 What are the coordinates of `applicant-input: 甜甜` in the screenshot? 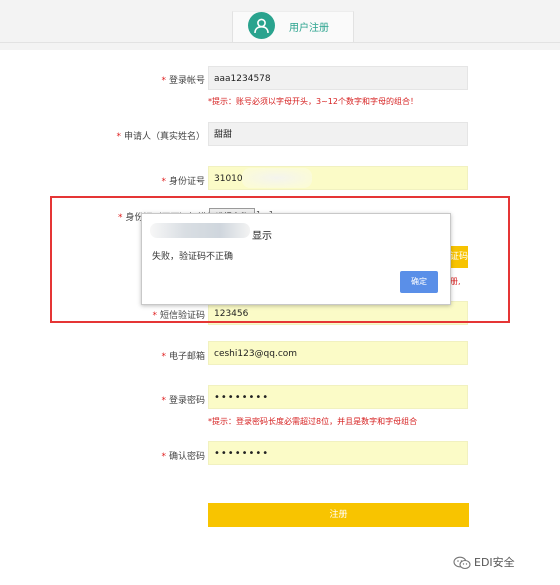 It's located at (338, 134).